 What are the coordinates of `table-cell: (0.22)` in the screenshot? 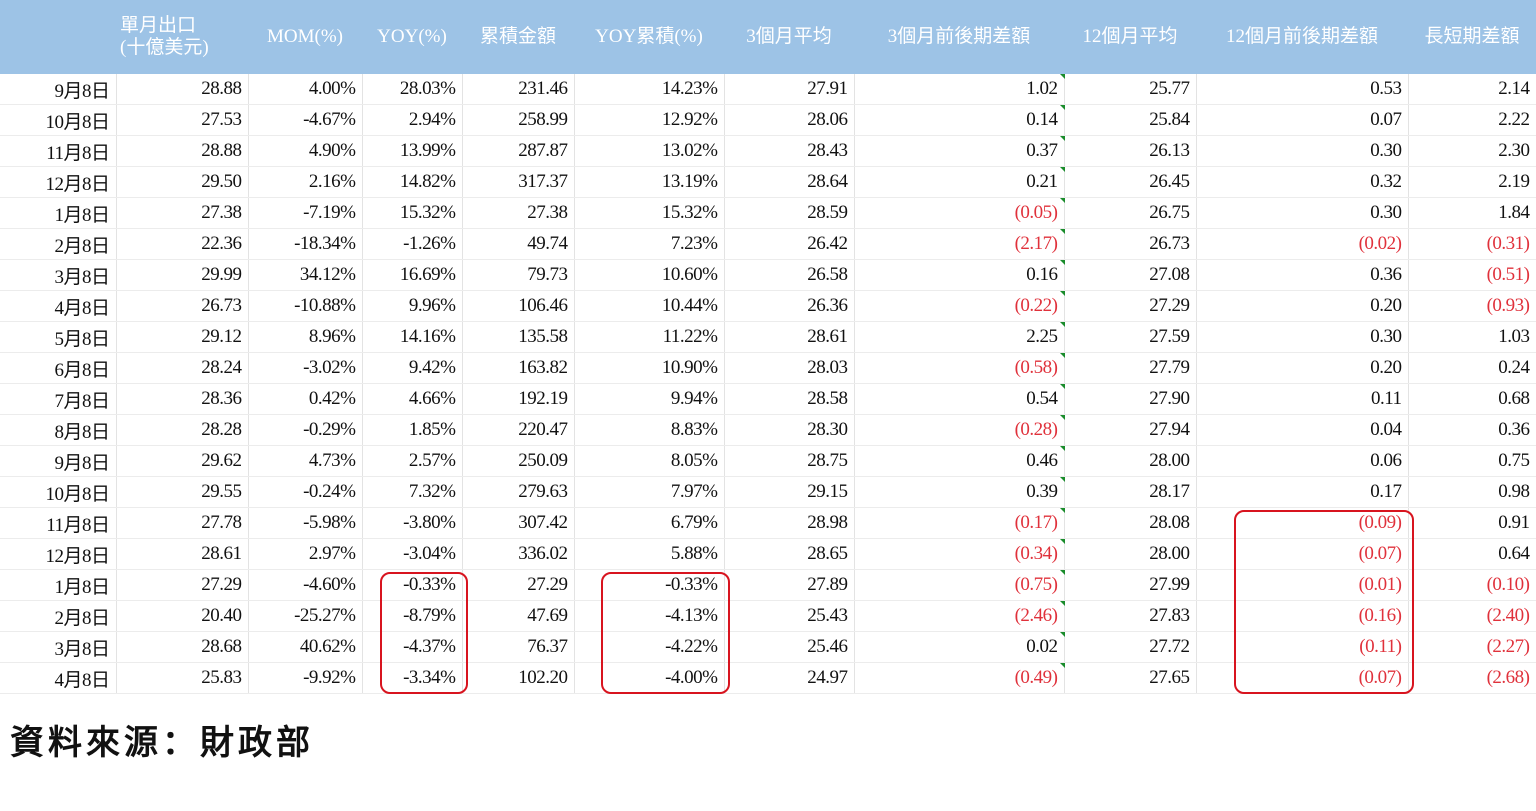 It's located at (959, 306).